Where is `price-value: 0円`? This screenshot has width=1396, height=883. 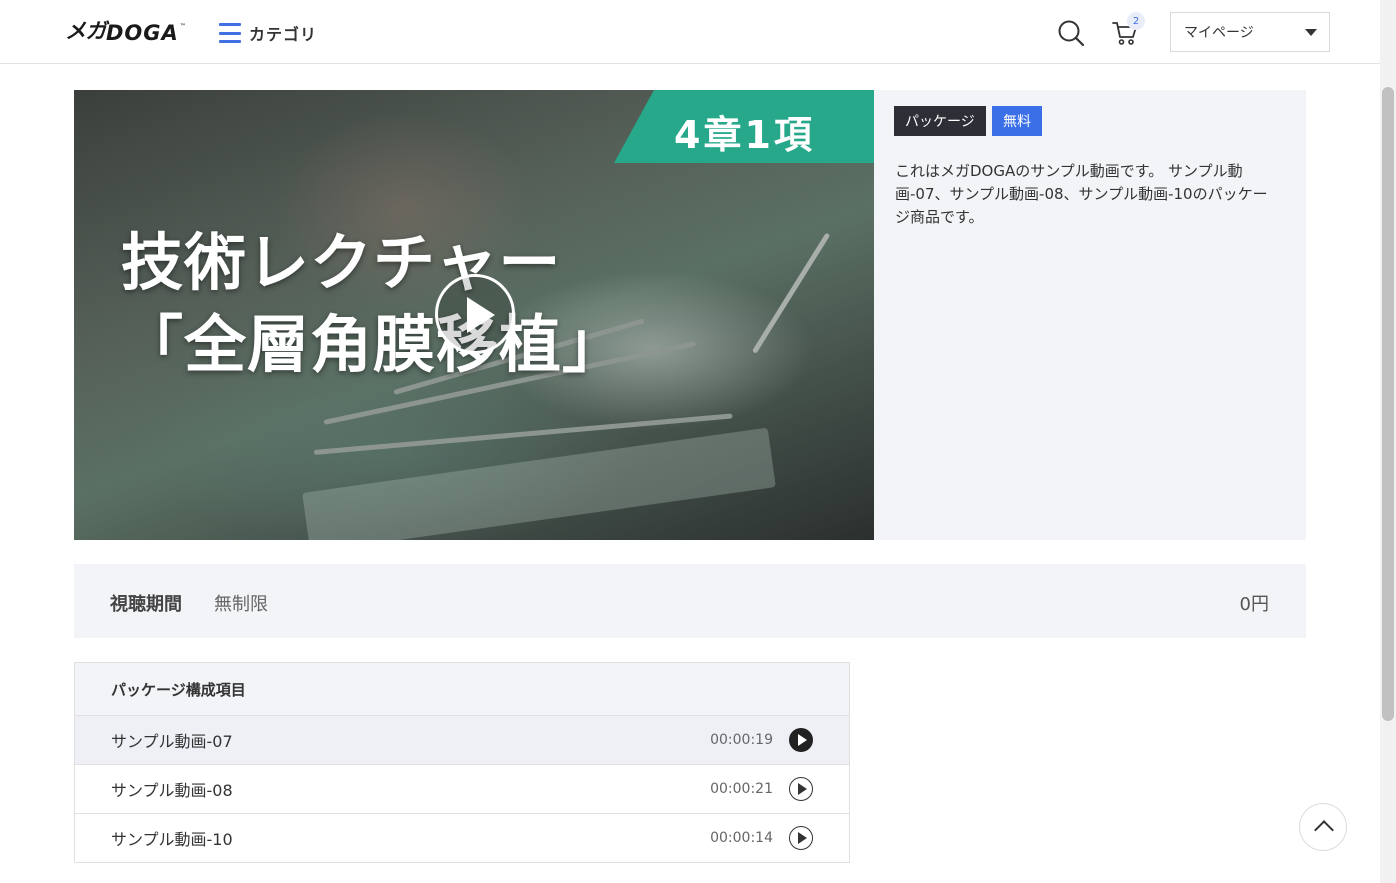
price-value: 0円 is located at coordinates (1254, 604).